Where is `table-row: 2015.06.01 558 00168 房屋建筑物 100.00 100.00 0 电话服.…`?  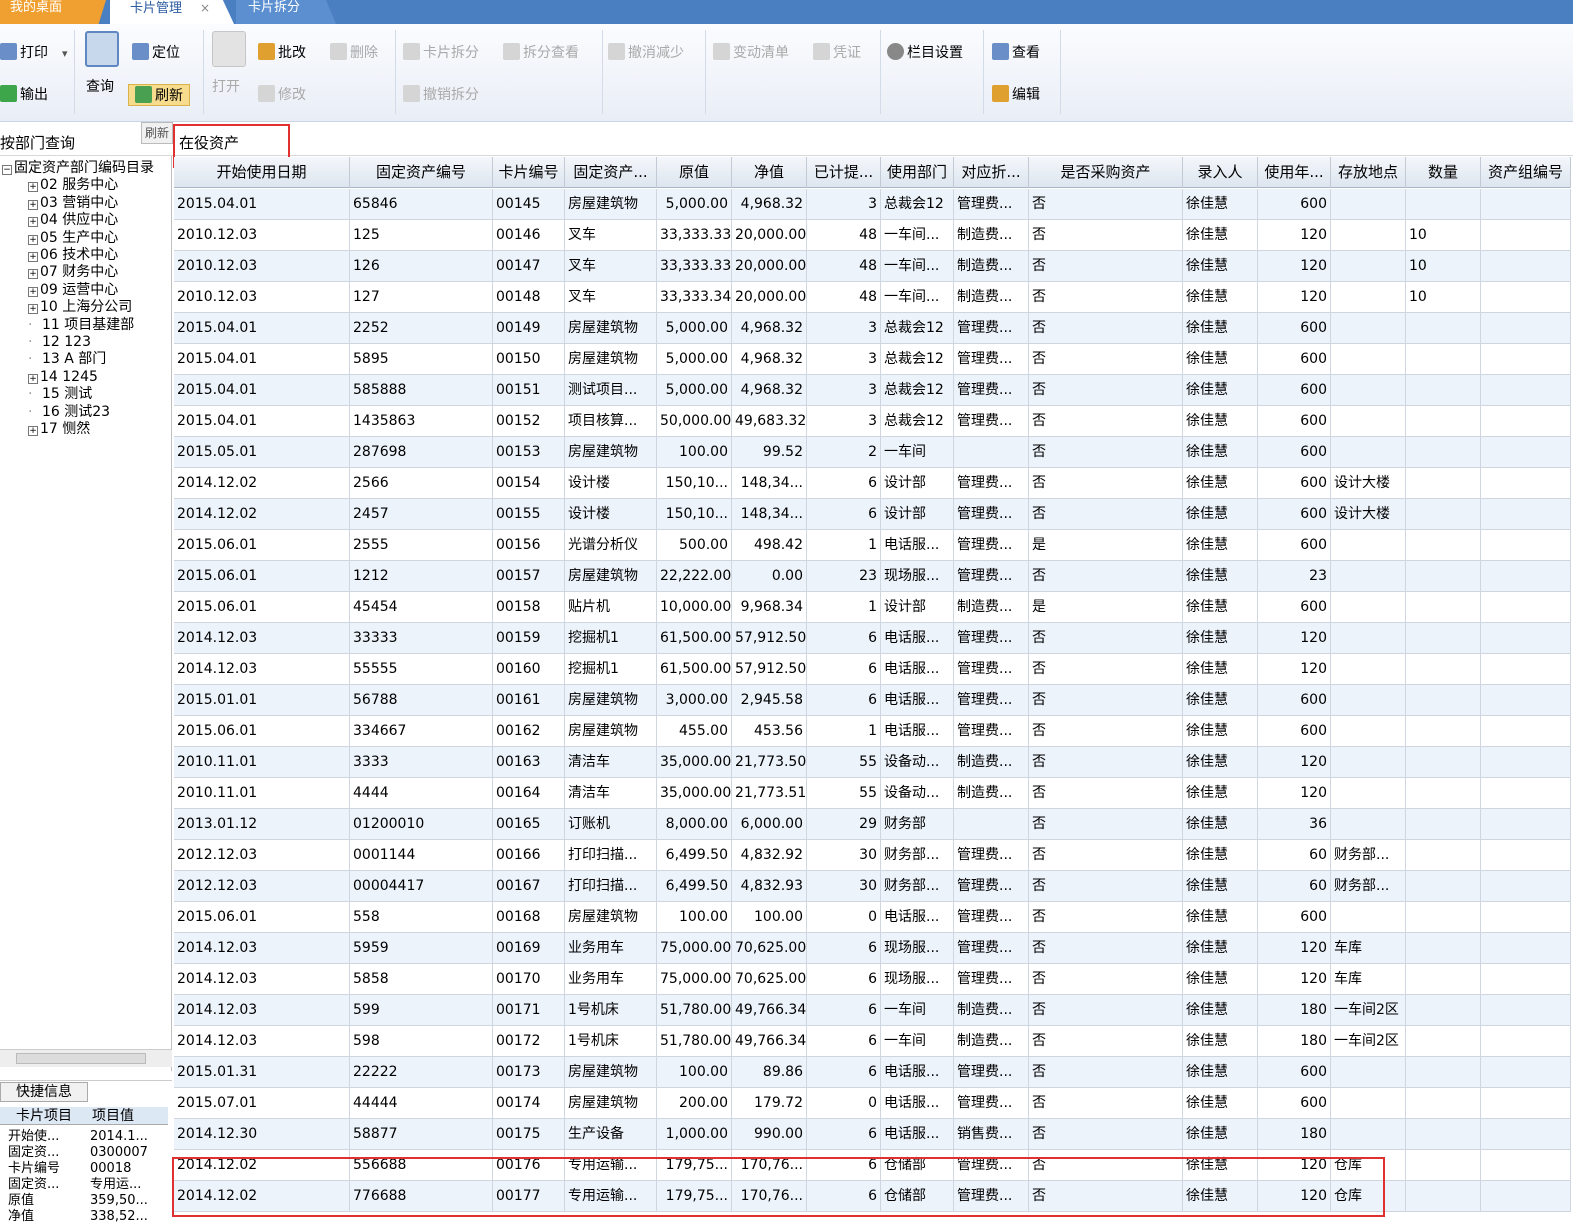
table-row: 2015.06.01 558 00168 房屋建筑物 100.00 100.00 0 电话服.… is located at coordinates (872, 917).